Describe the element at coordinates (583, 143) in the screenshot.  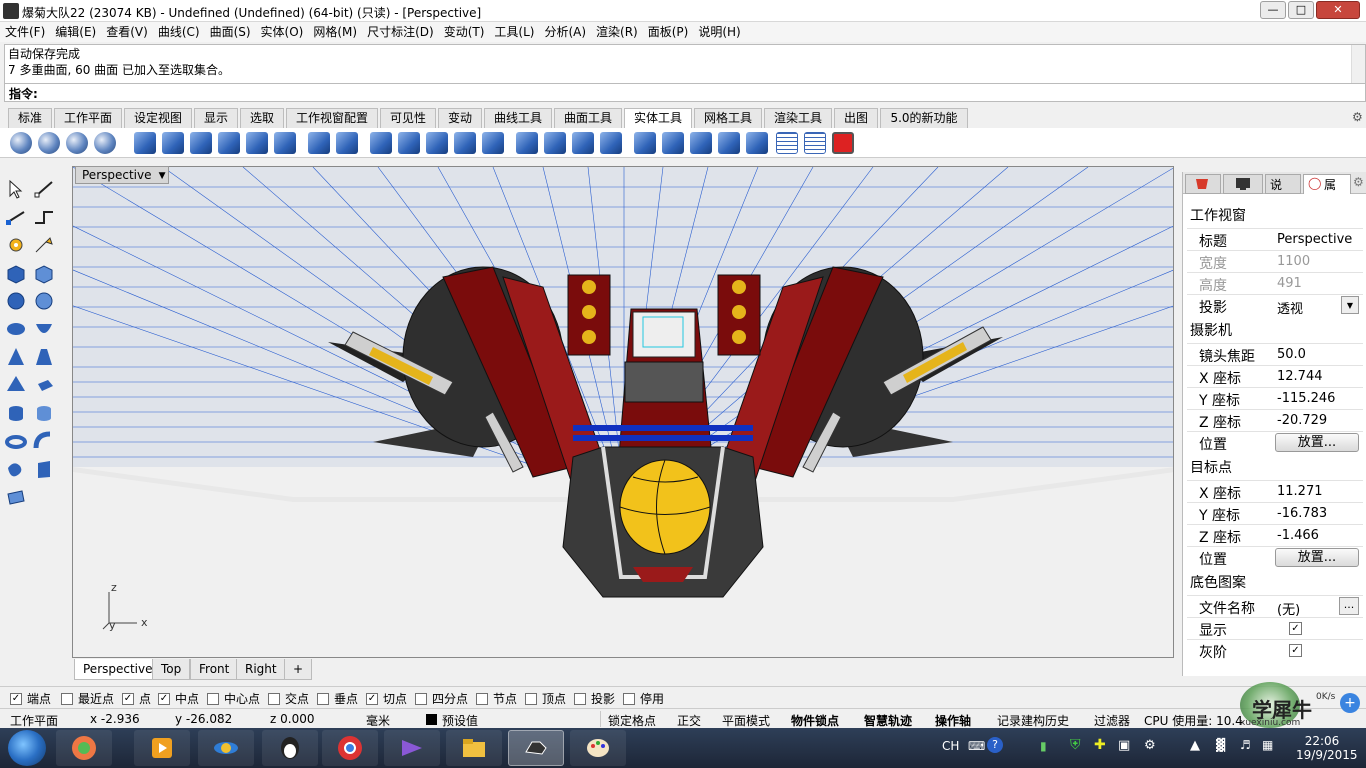
I see `place-hole-icon` at that location.